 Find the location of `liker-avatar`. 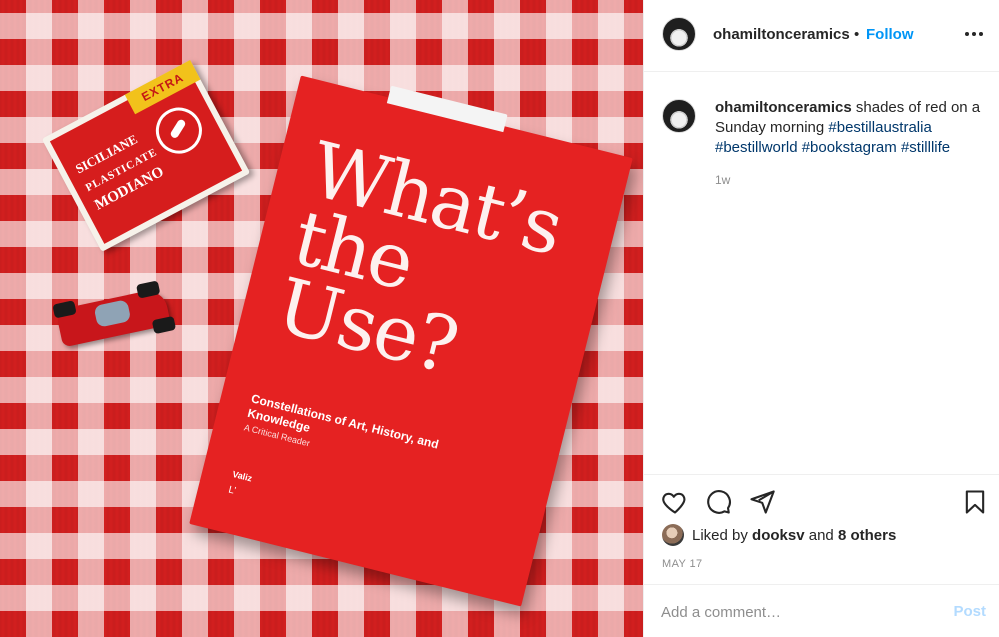

liker-avatar is located at coordinates (673, 535).